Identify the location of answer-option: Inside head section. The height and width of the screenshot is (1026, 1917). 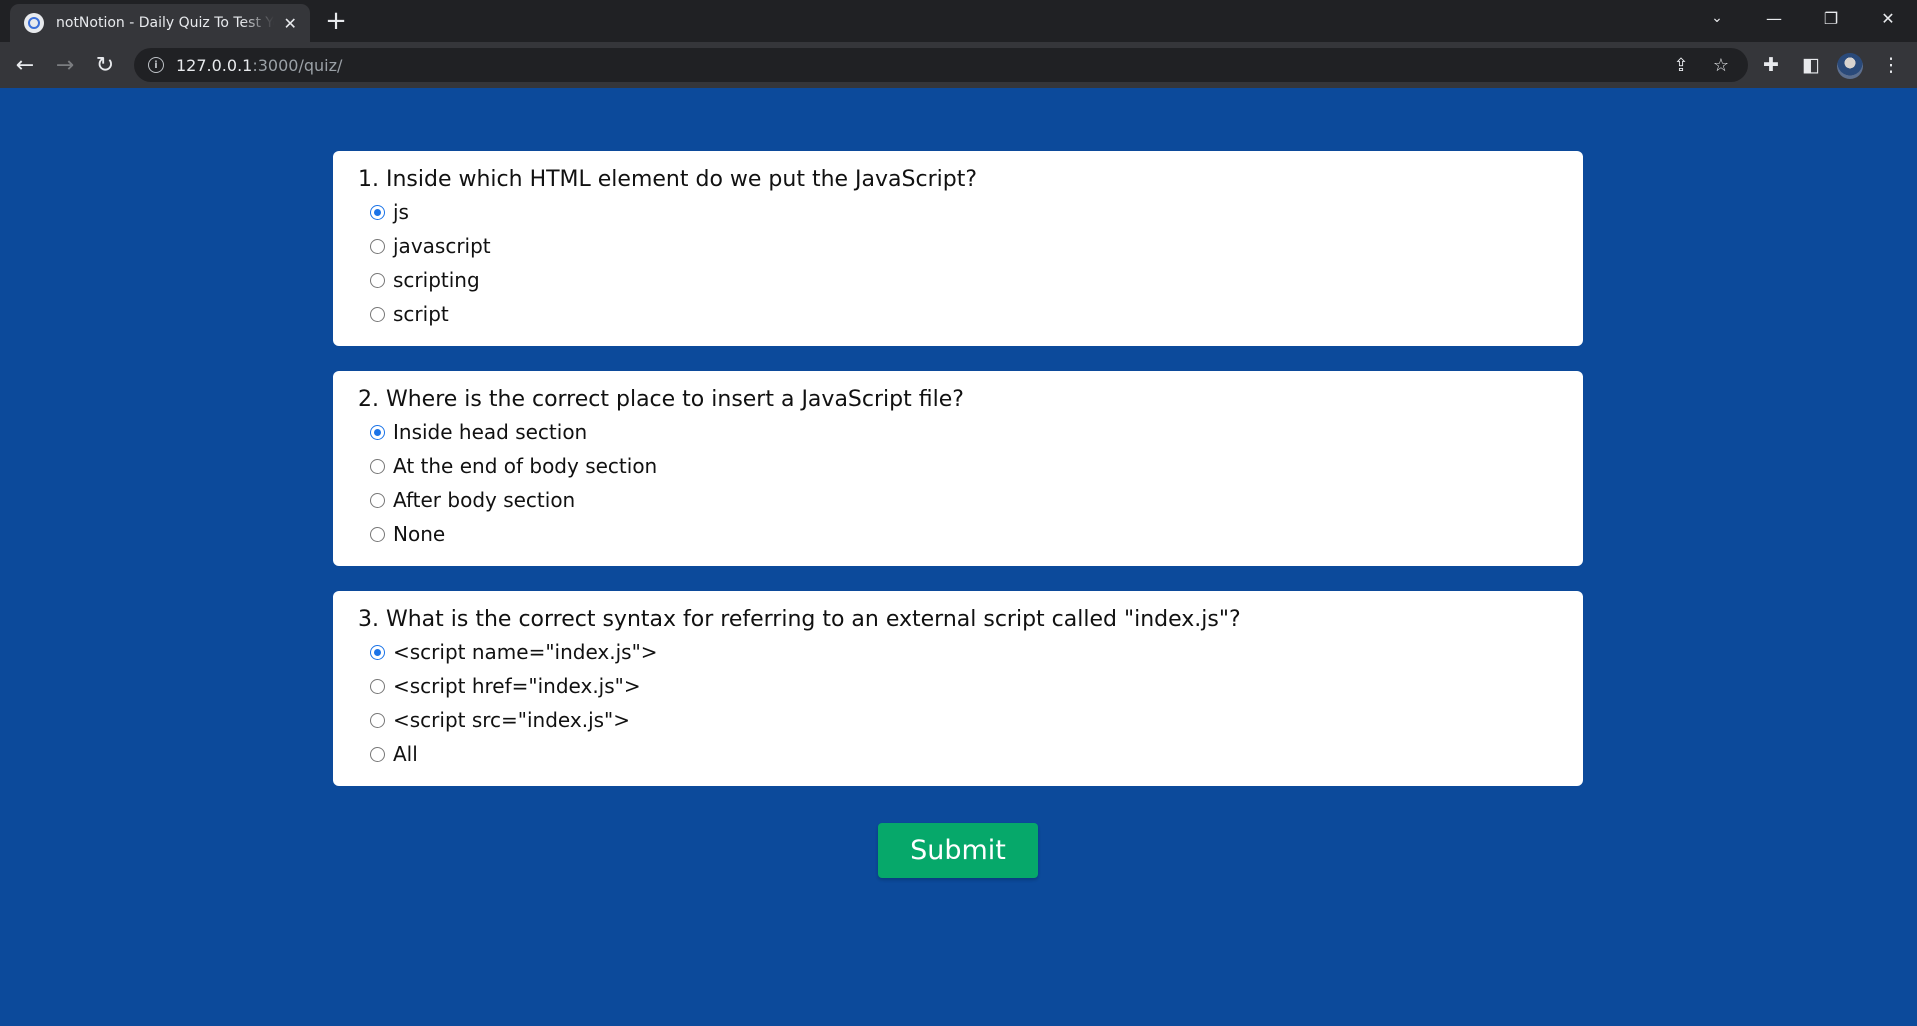
(970, 432).